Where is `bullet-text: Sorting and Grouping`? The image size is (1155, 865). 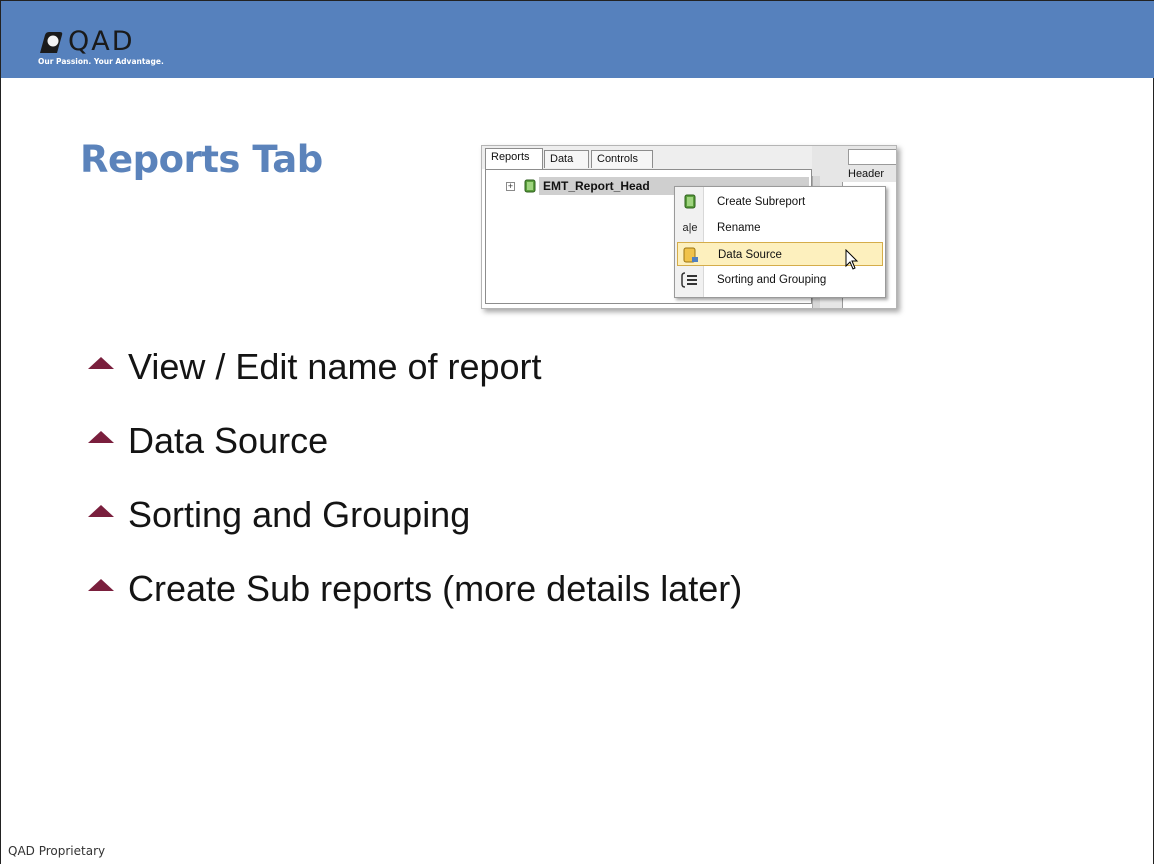 bullet-text: Sorting and Grouping is located at coordinates (299, 514).